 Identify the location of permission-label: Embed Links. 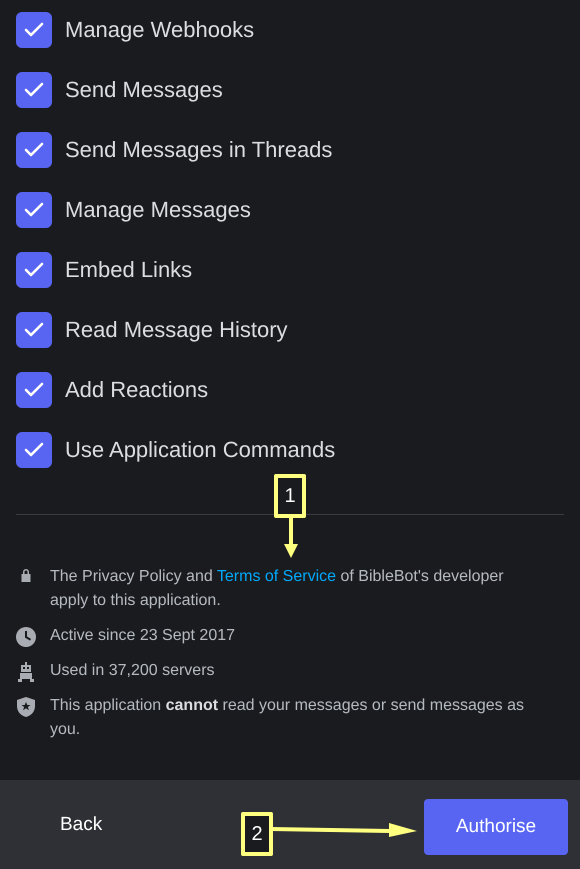
(128, 270).